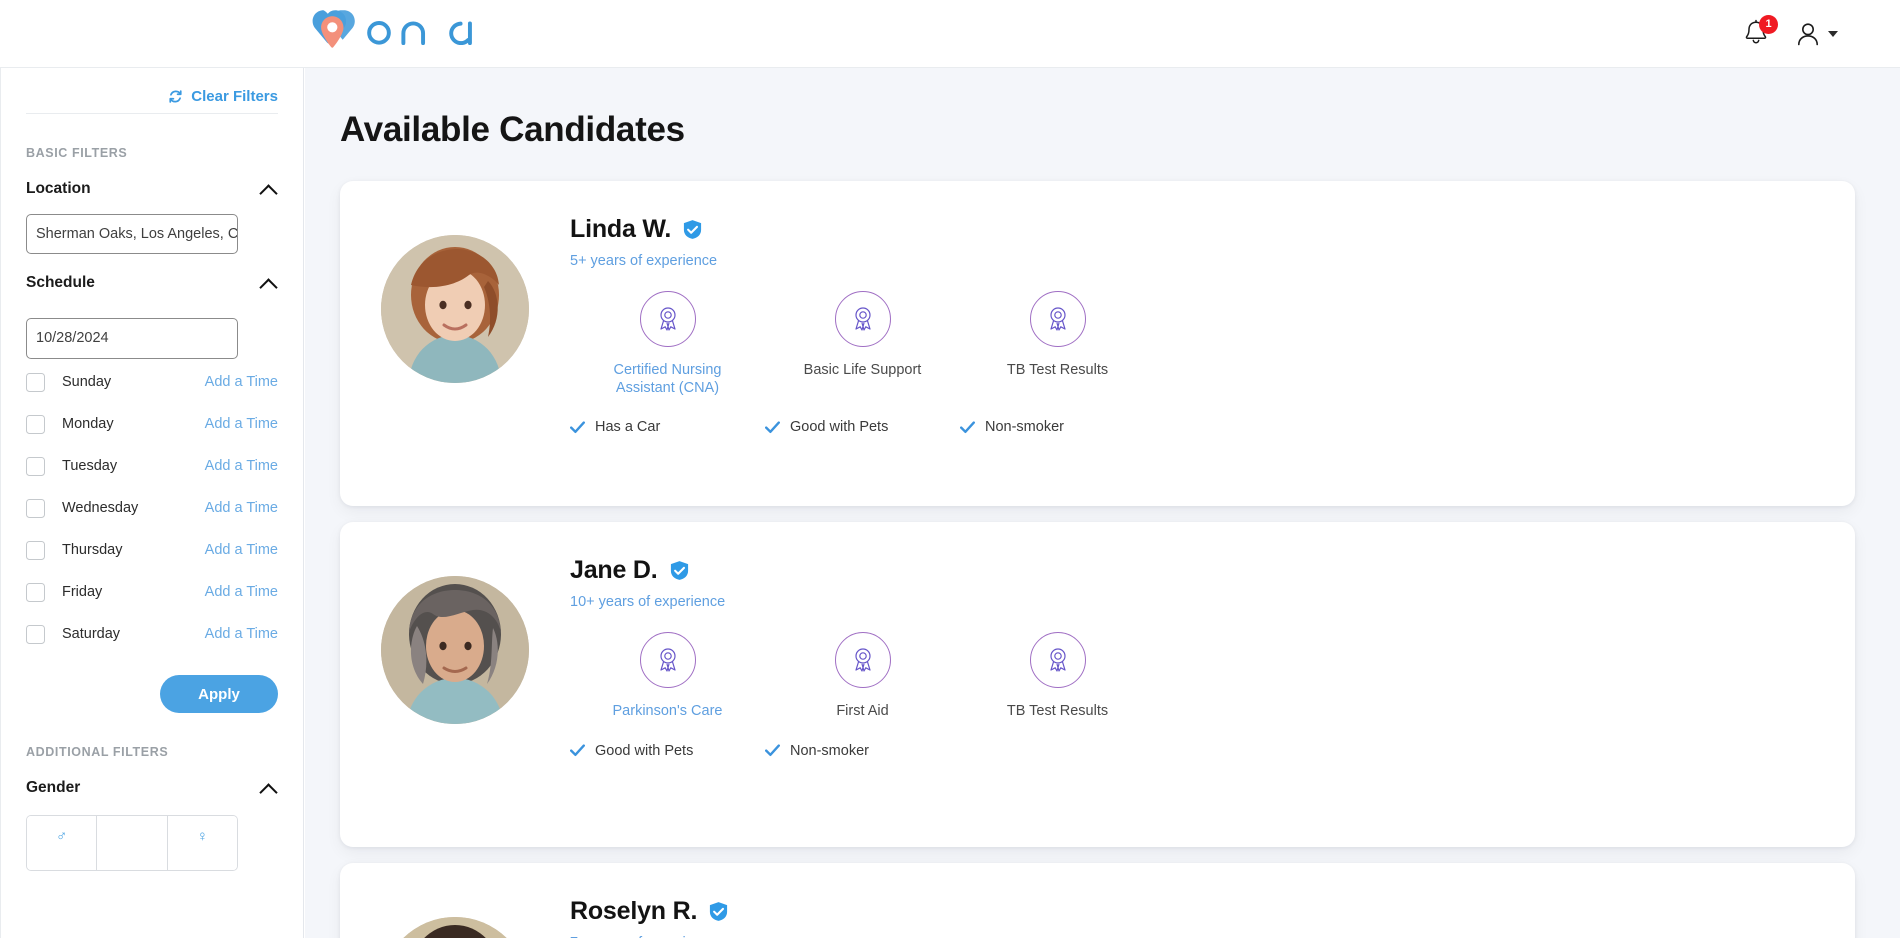 This screenshot has height=938, width=1900. What do you see at coordinates (241, 382) in the screenshot?
I see `add-time-sunday: Add a Time` at bounding box center [241, 382].